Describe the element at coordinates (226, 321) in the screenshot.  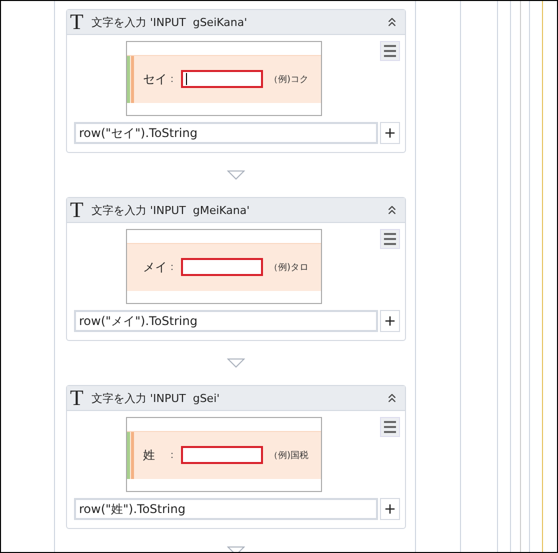
I see `expression-field: row("メイ").ToString` at that location.